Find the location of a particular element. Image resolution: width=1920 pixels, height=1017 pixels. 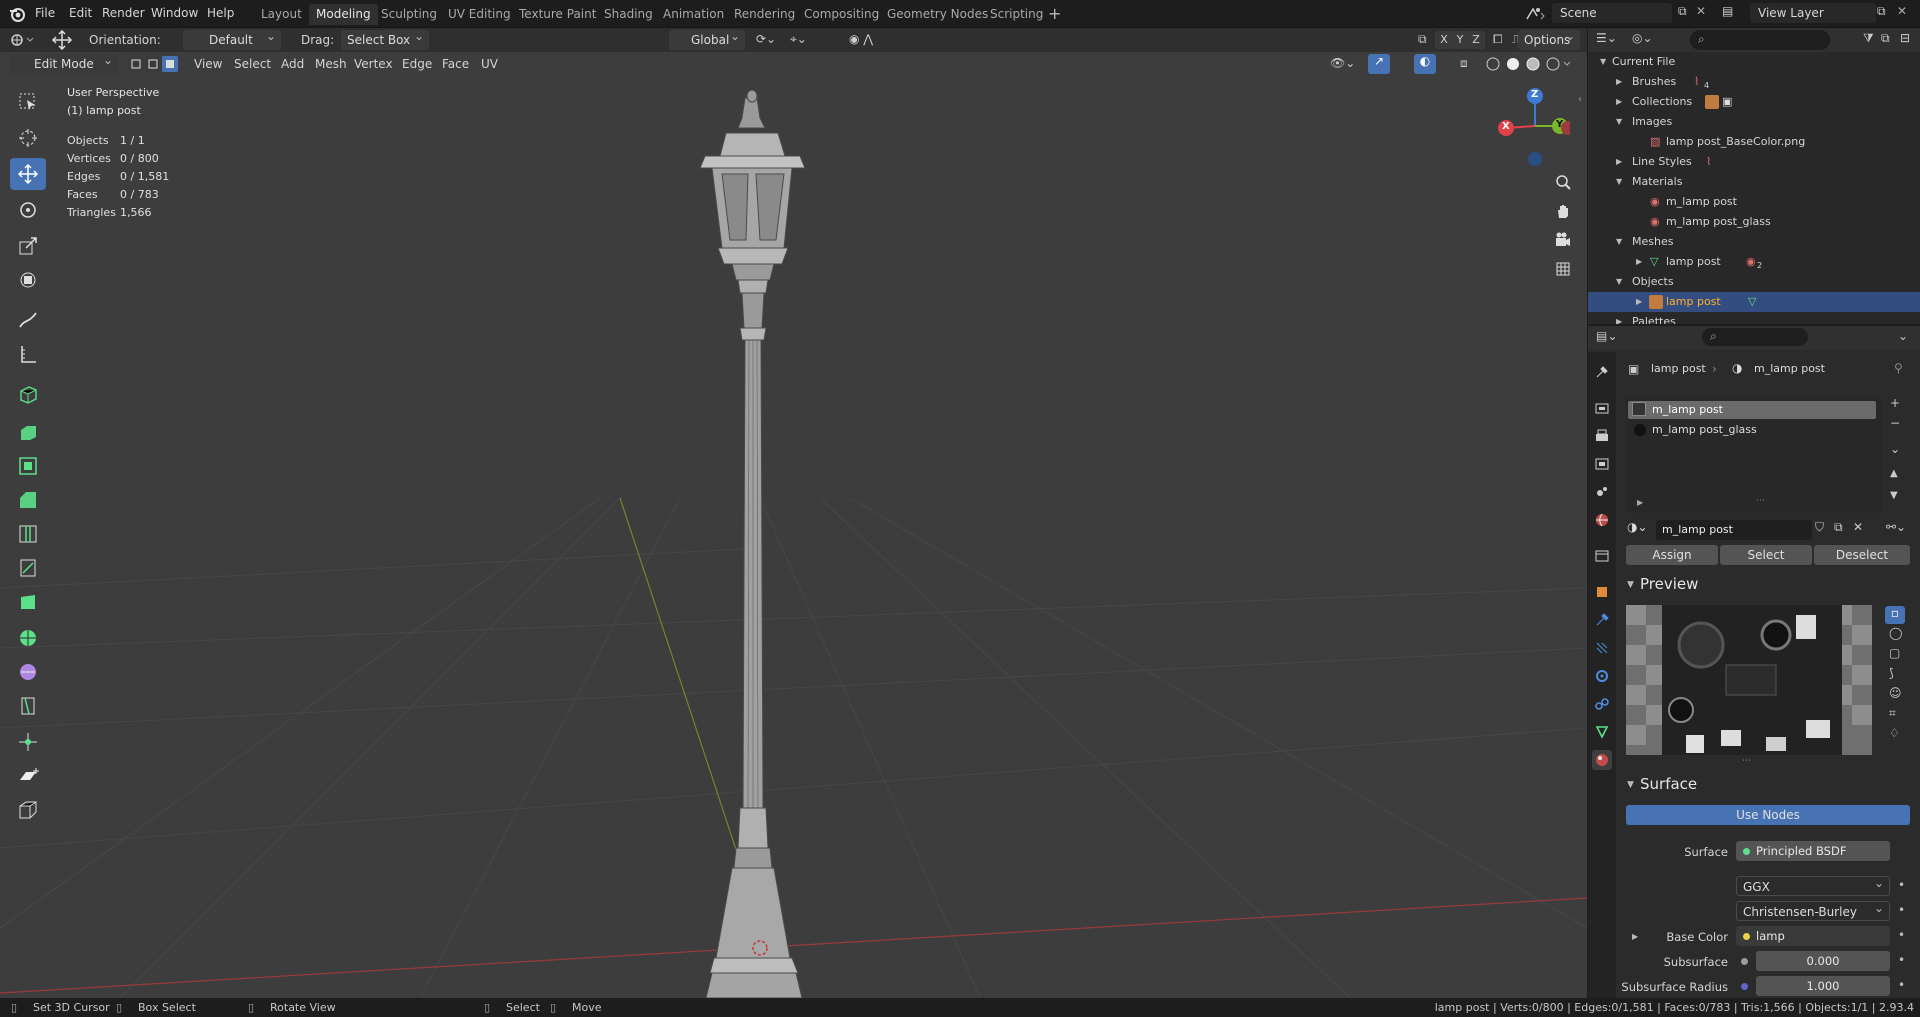

camera-view-icon is located at coordinates (1563, 240).